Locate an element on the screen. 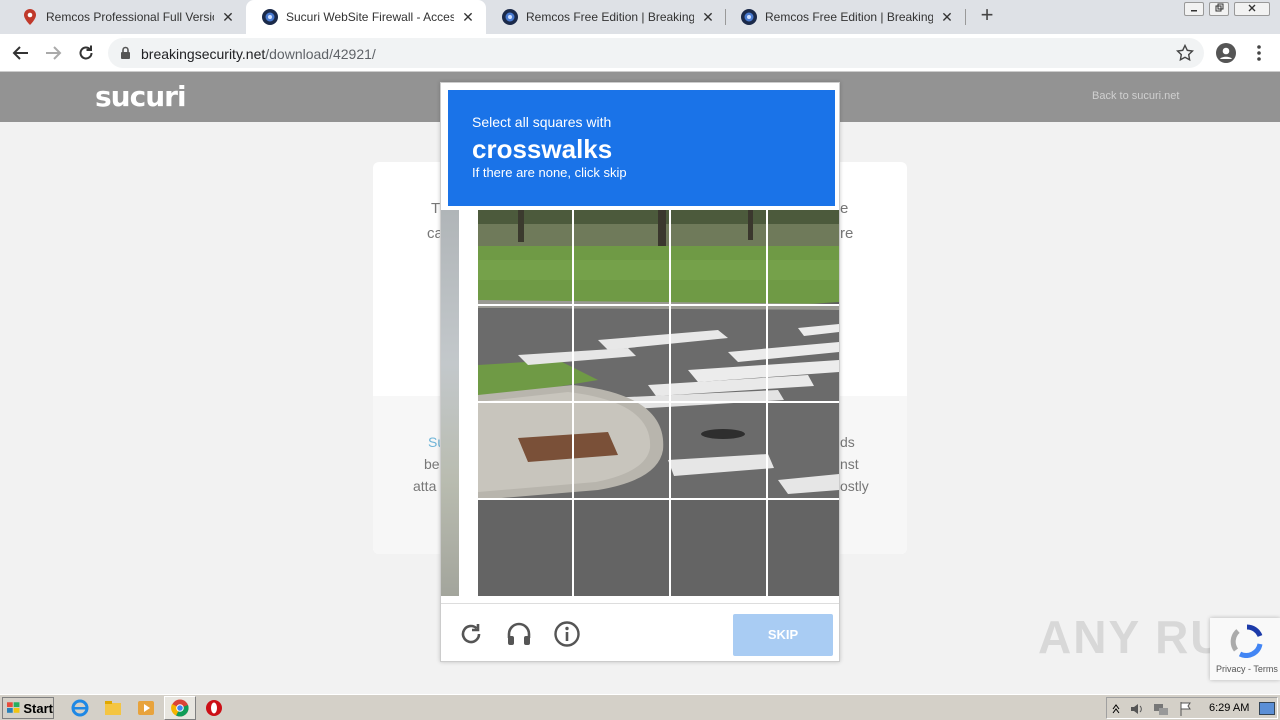  tab-title: Remcos Professional Full Version Dow is located at coordinates (130, 17).